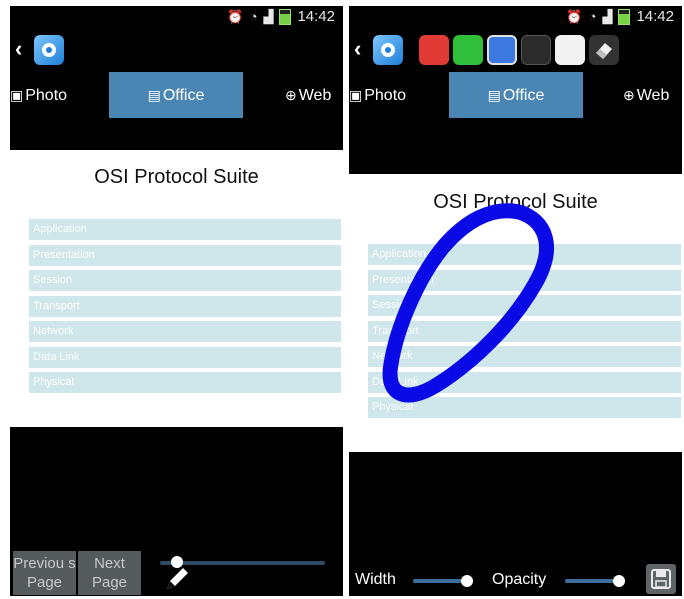 Image resolution: width=684 pixels, height=599 pixels. What do you see at coordinates (502, 50) in the screenshot?
I see `color-swatch-blue` at bounding box center [502, 50].